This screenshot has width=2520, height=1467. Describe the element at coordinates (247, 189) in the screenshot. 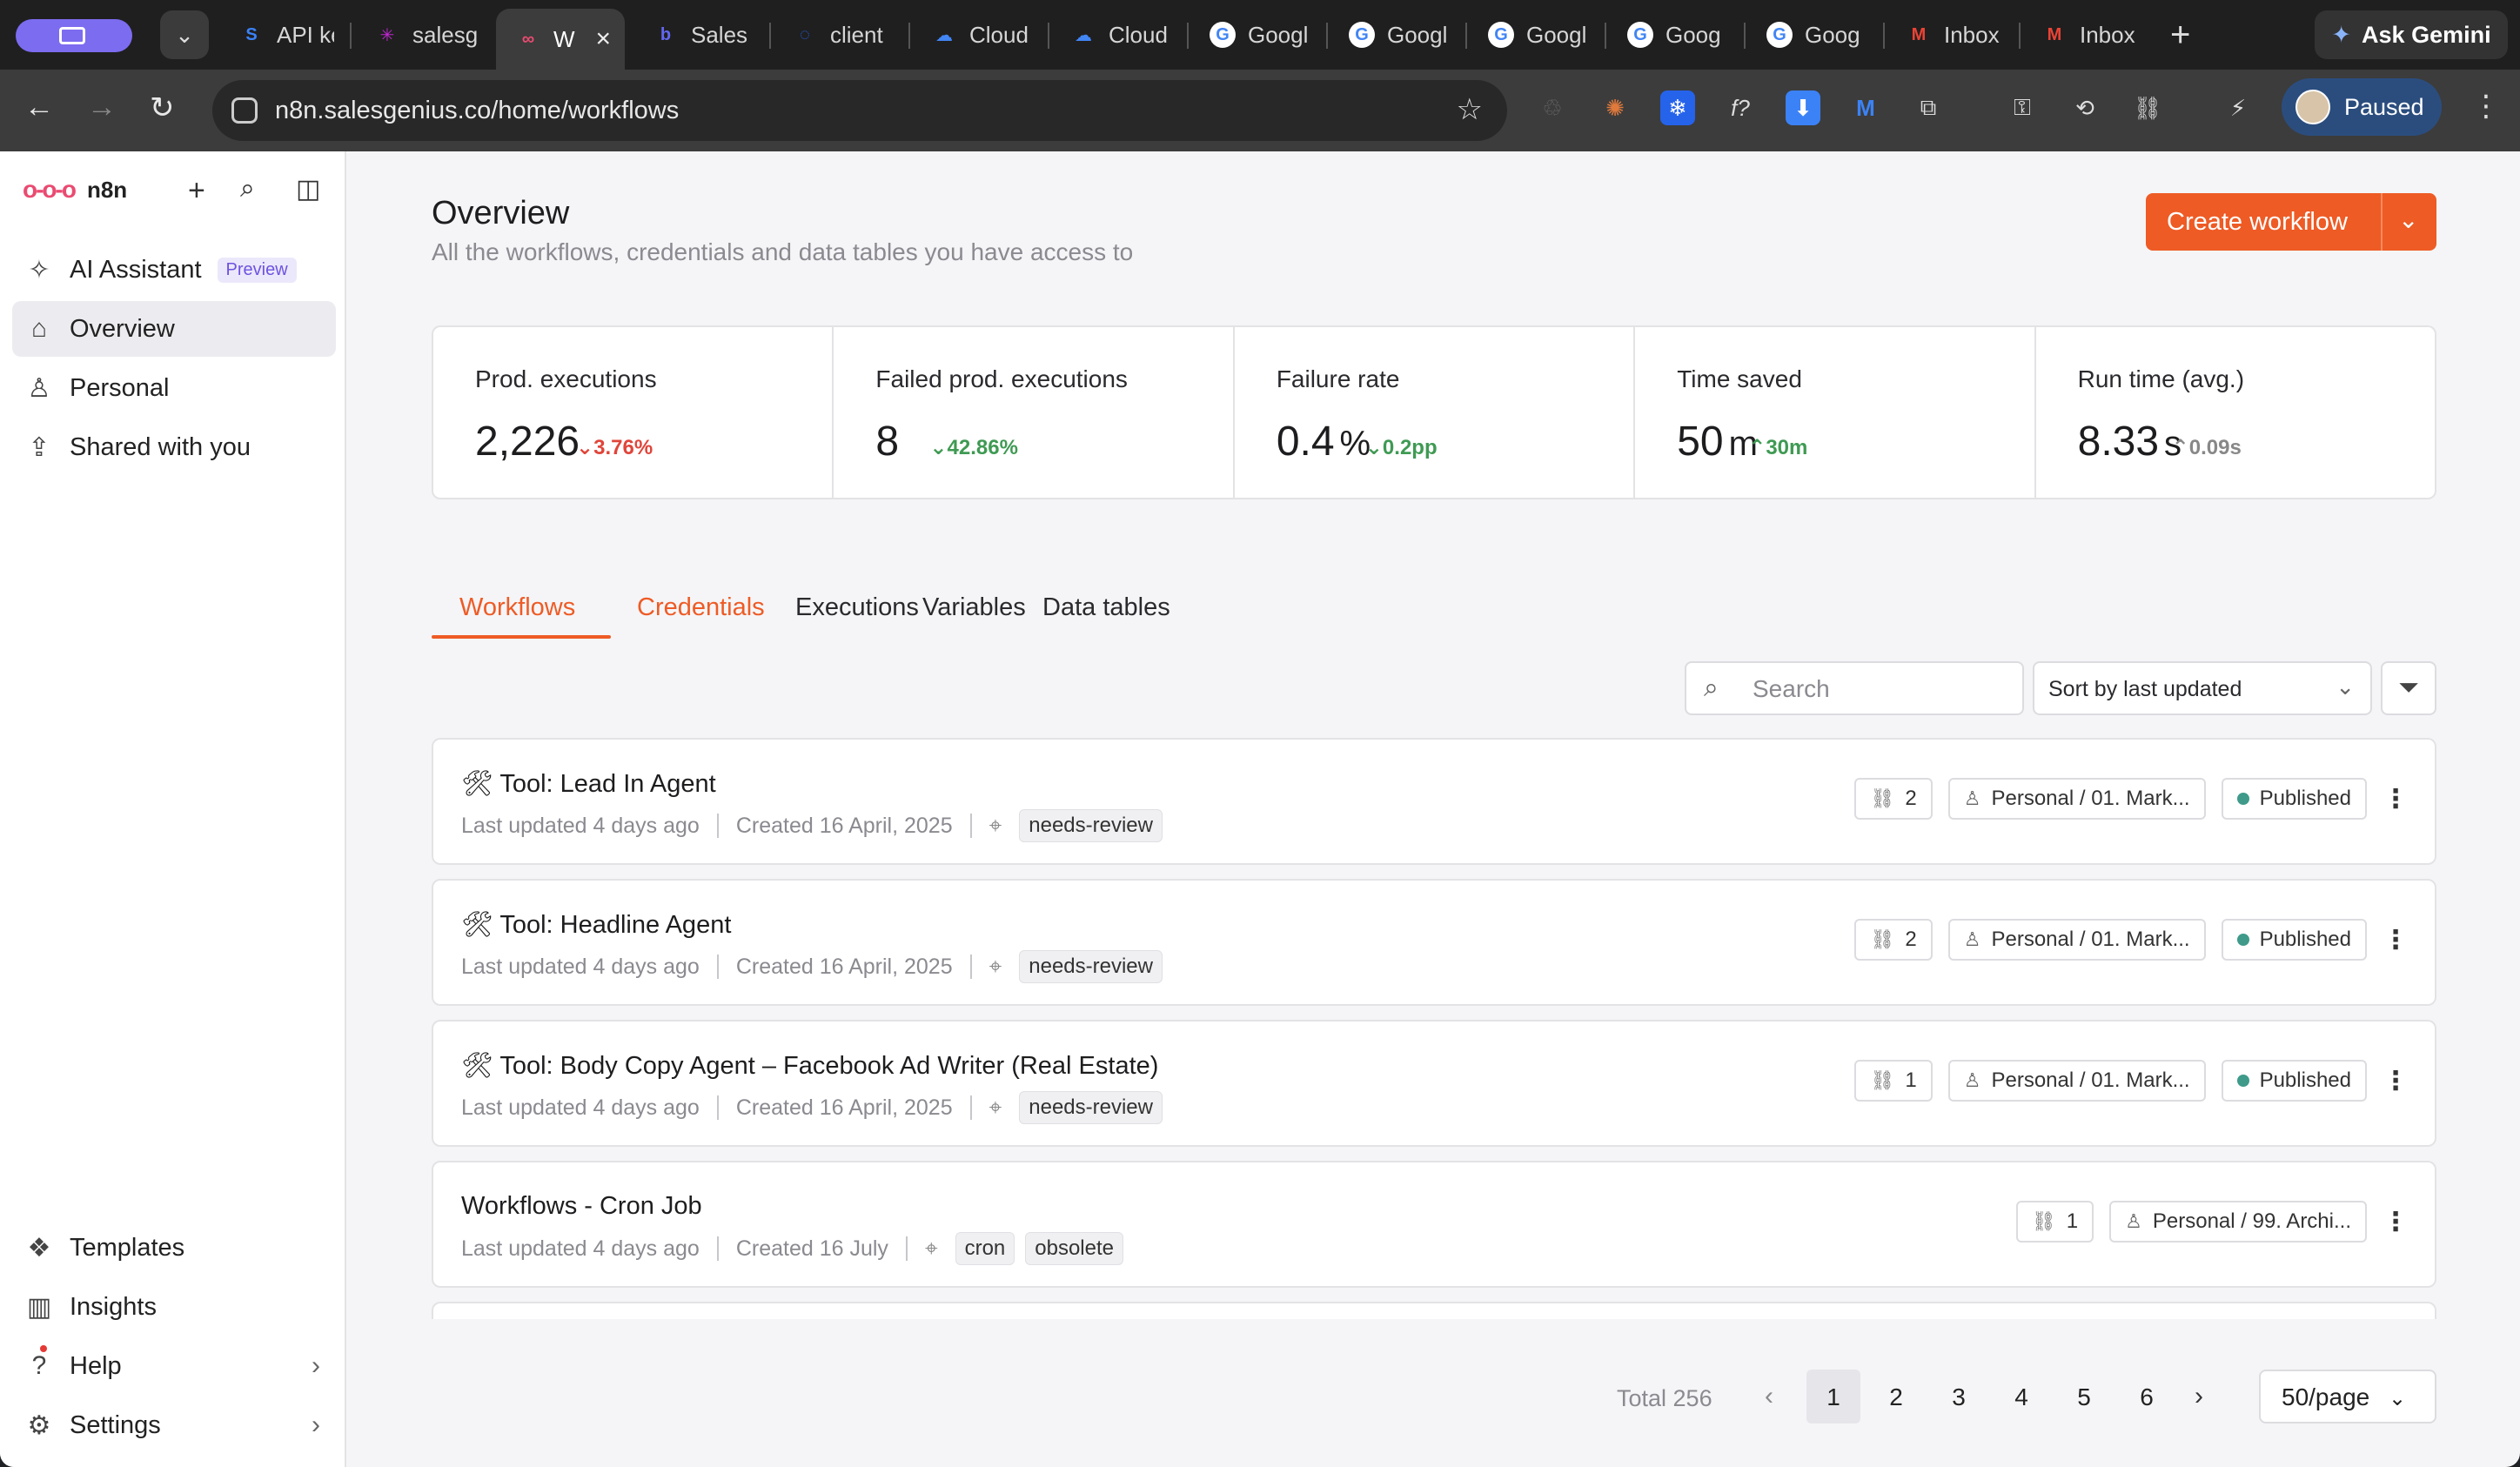

I see `search-icon: ⌕` at that location.